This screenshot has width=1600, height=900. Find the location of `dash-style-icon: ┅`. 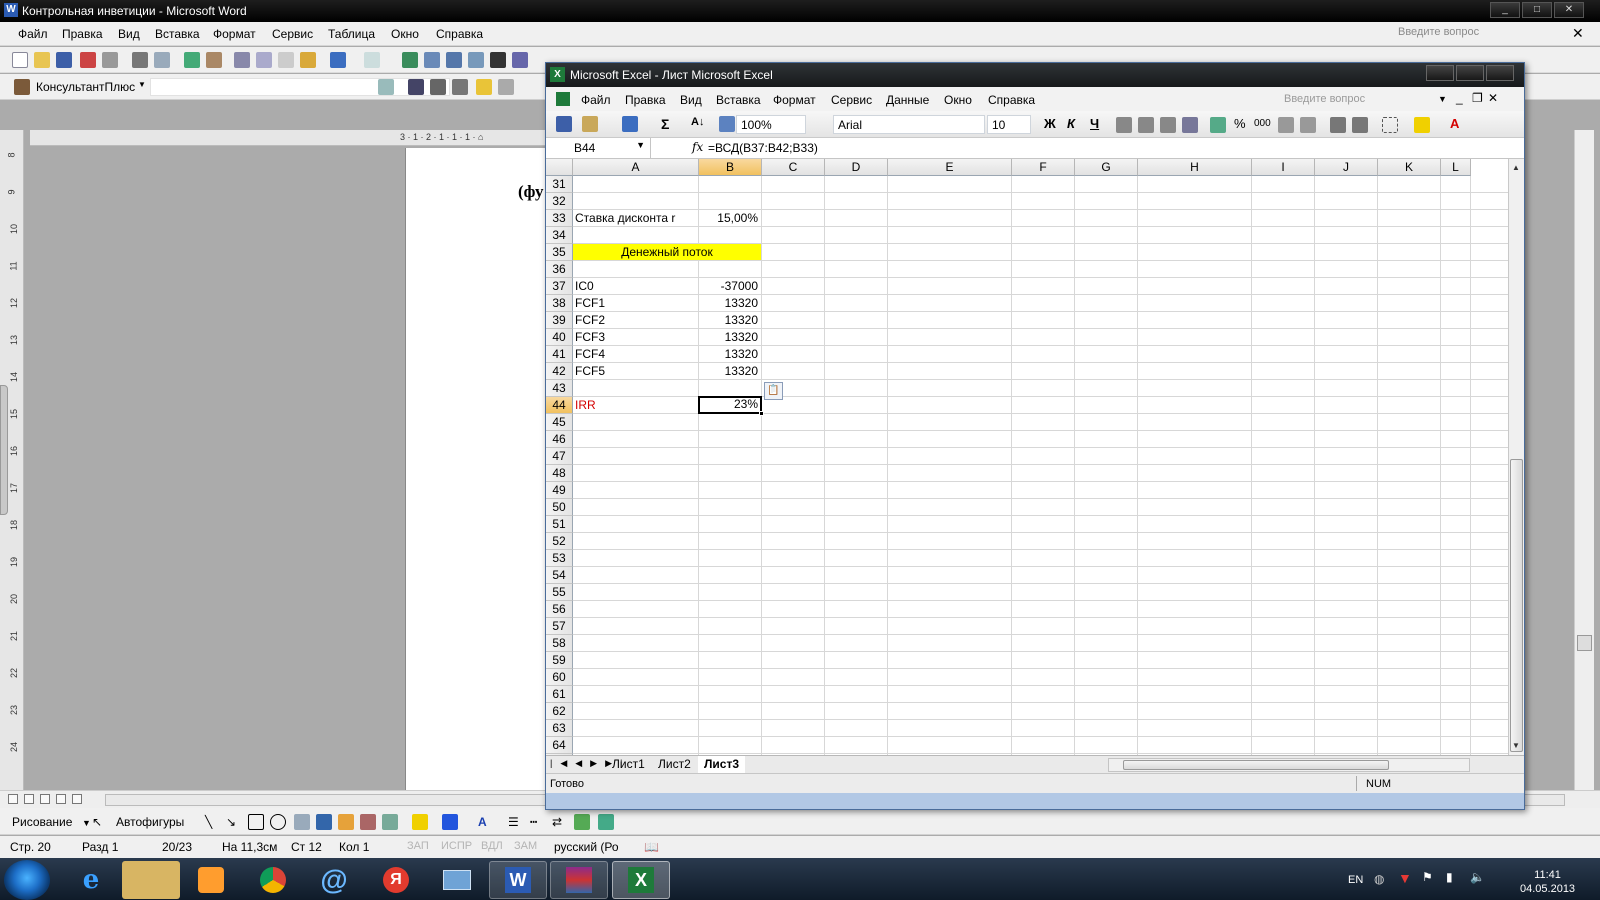

dash-style-icon: ┅ is located at coordinates (533, 822).